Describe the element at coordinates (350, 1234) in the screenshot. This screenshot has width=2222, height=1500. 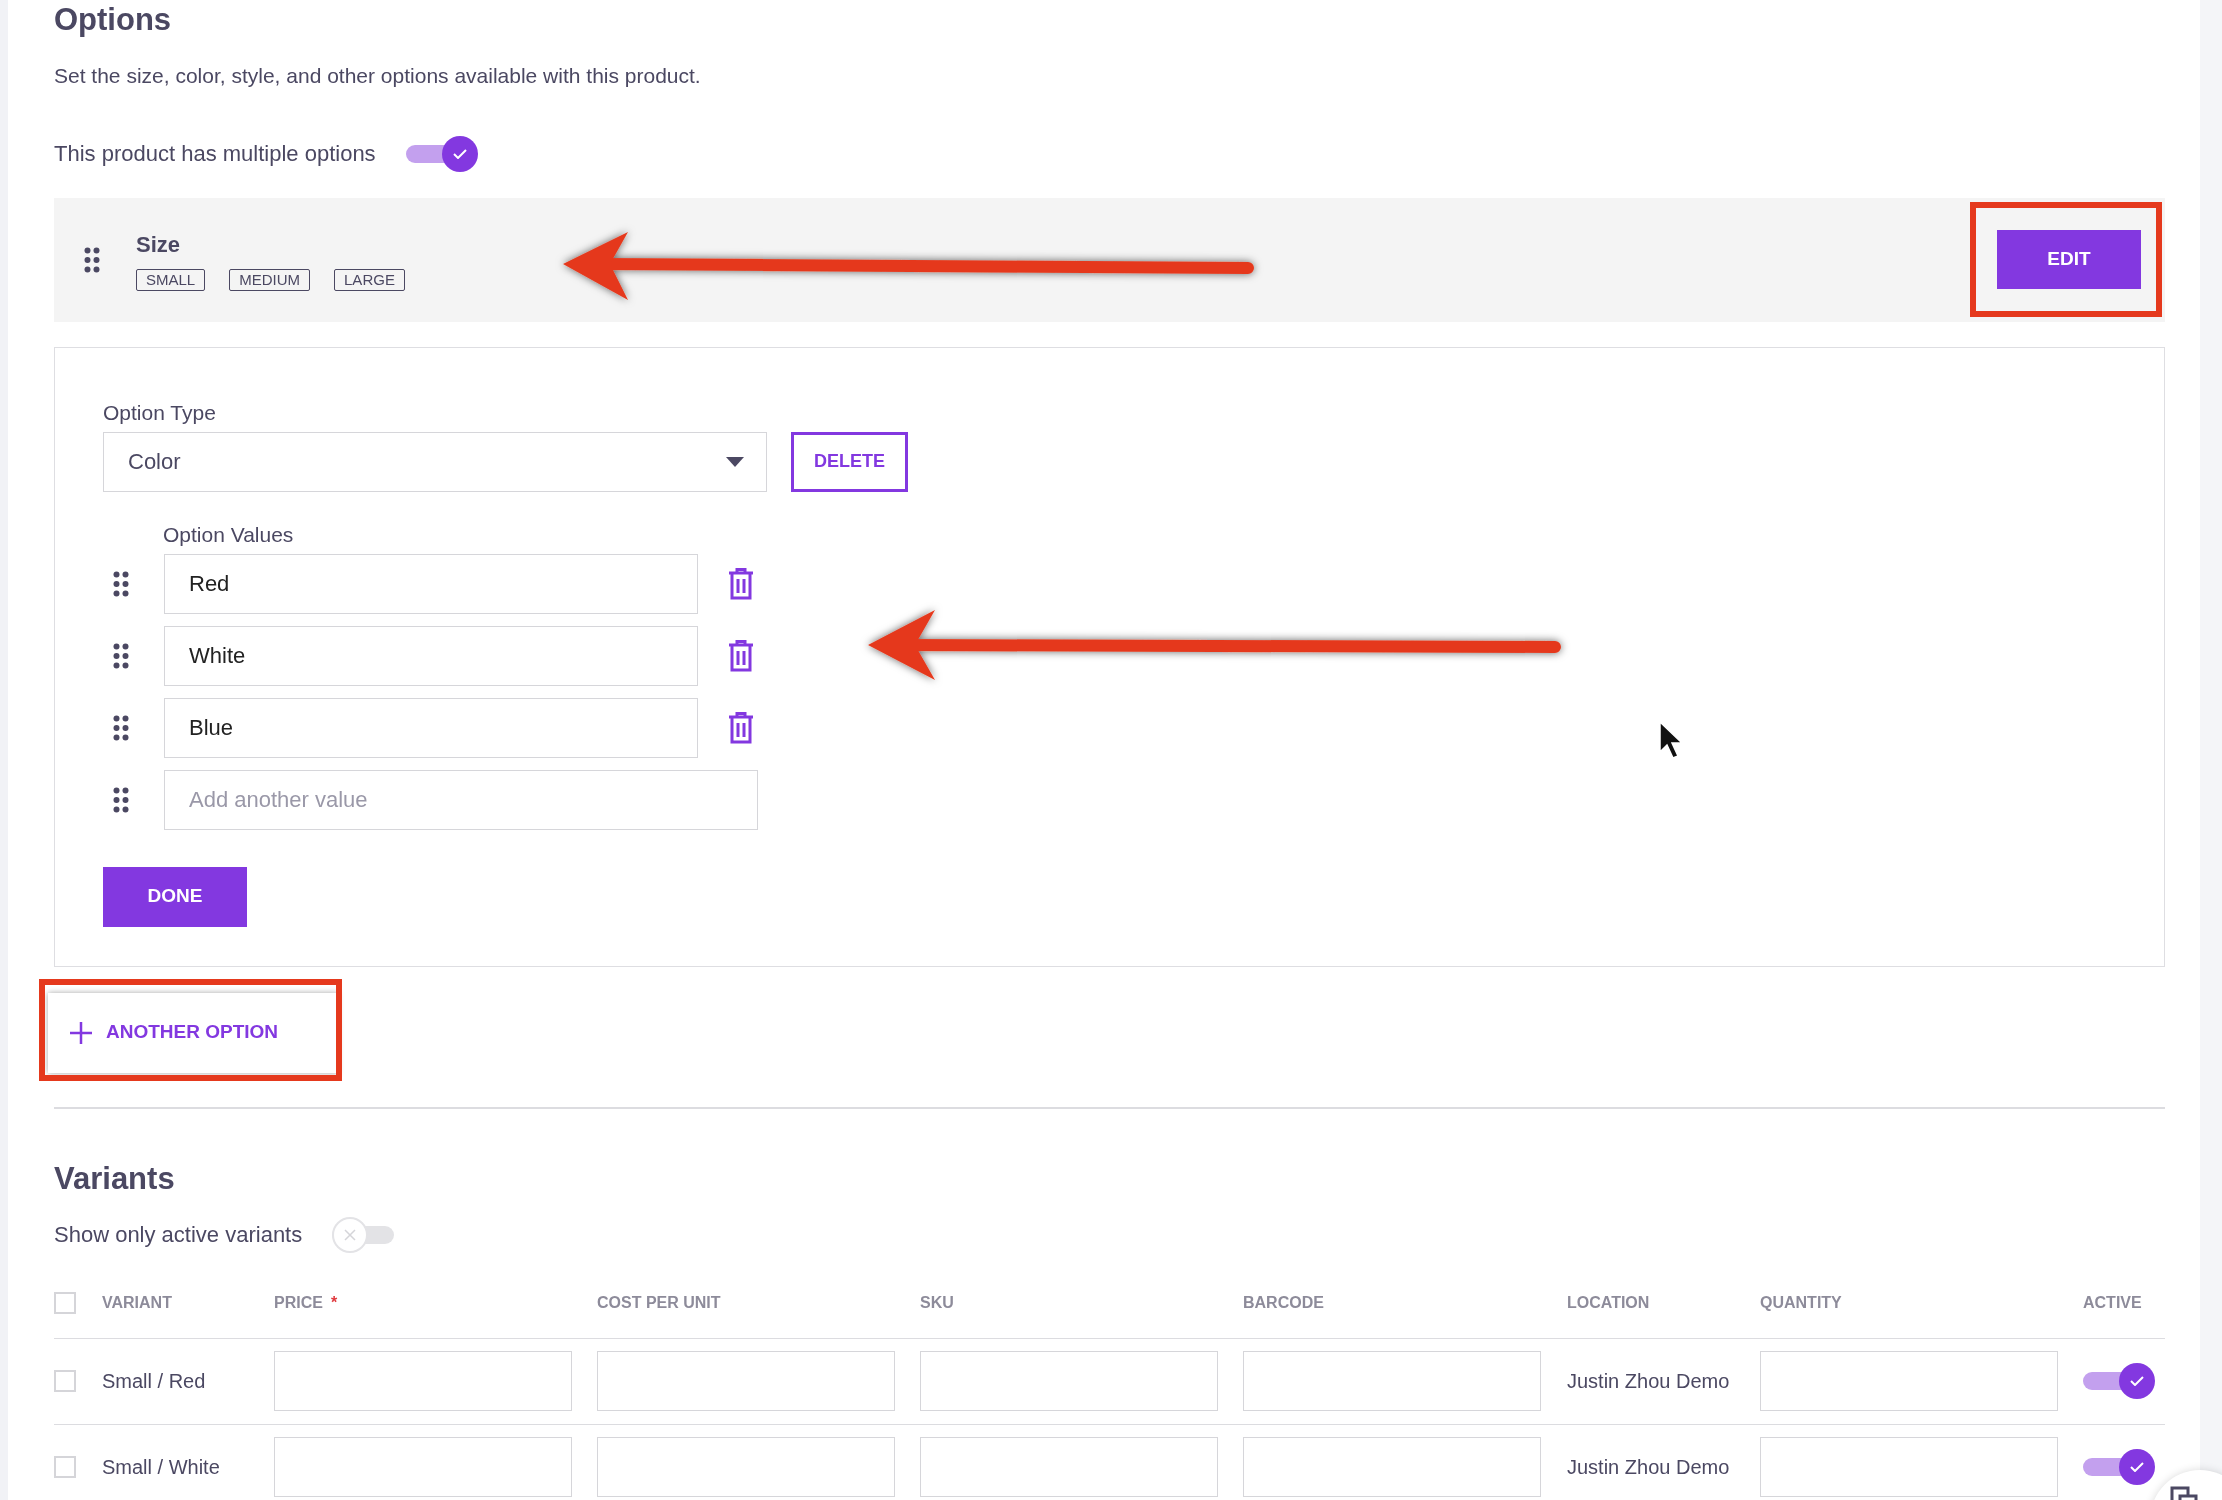
I see `close-icon` at that location.